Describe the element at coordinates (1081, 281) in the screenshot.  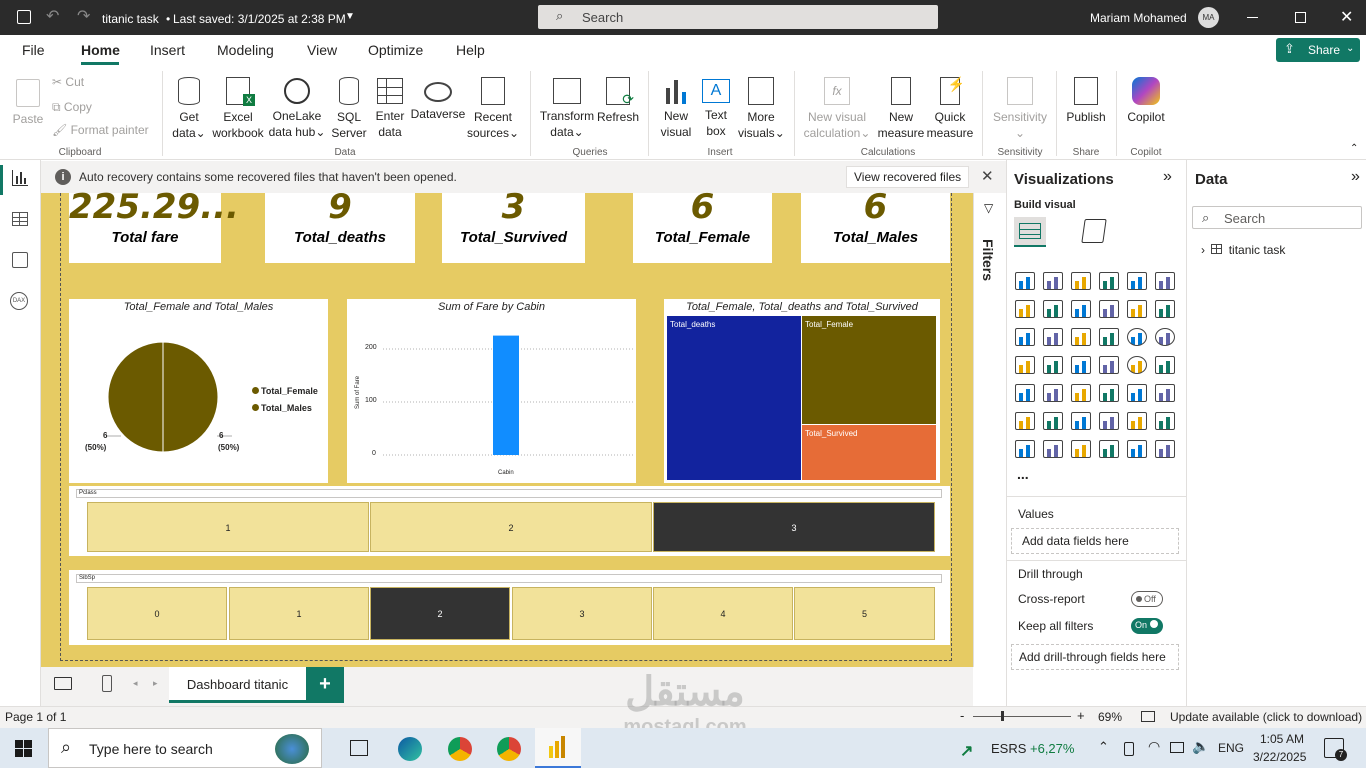
I see `clustered-bar-visual-icon` at that location.